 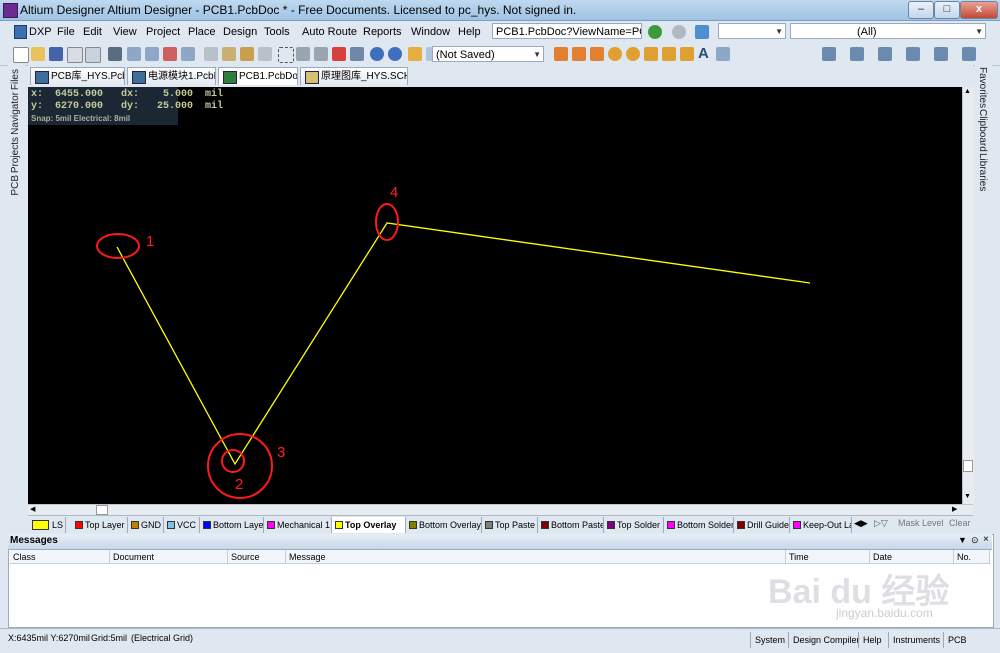 What do you see at coordinates (115, 54) in the screenshot?
I see `layer-stack-icon` at bounding box center [115, 54].